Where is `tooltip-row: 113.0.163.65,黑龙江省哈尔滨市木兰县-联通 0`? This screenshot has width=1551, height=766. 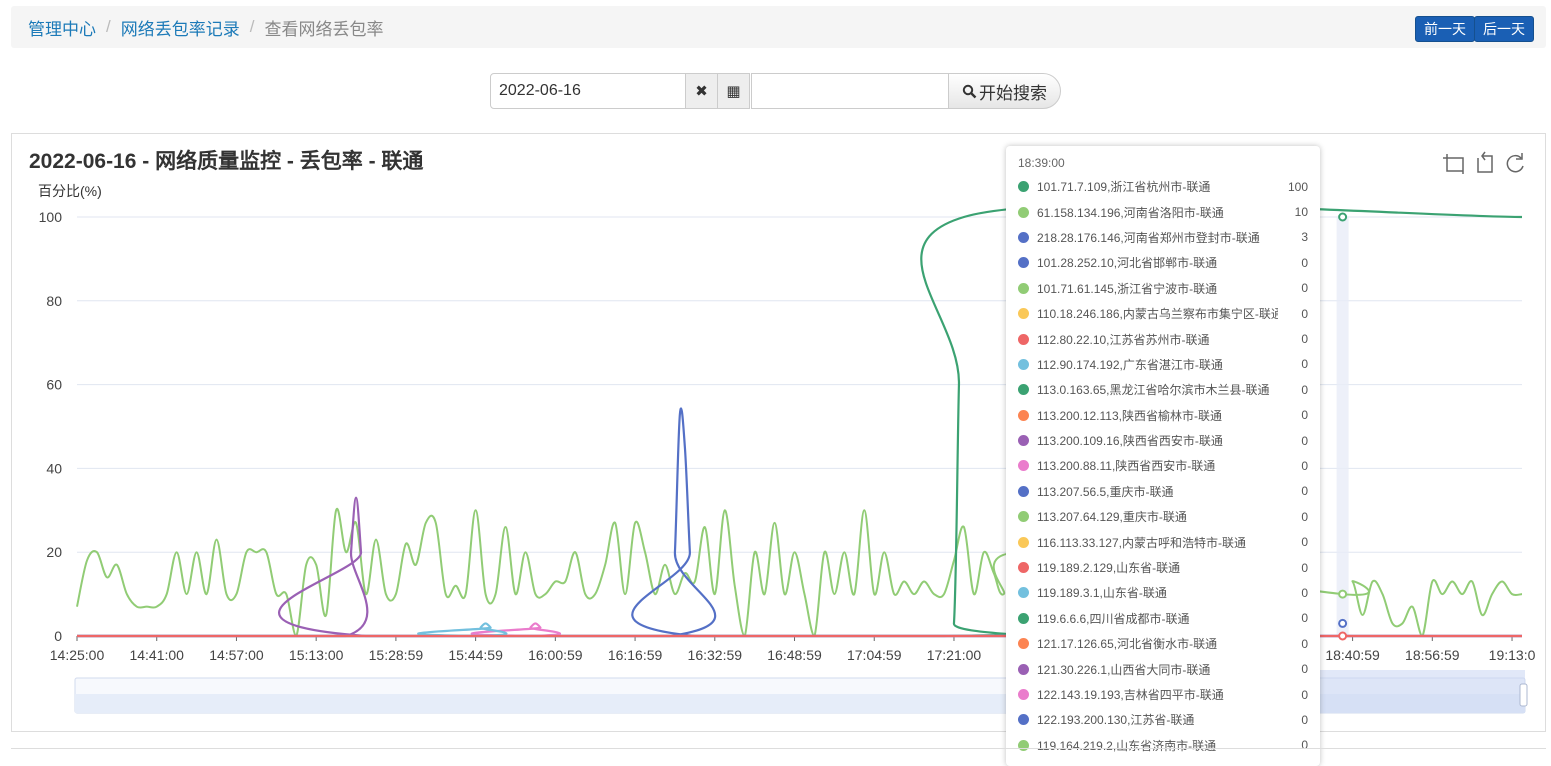 tooltip-row: 113.0.163.65,黑龙江省哈尔滨市木兰县-联通 0 is located at coordinates (1163, 389).